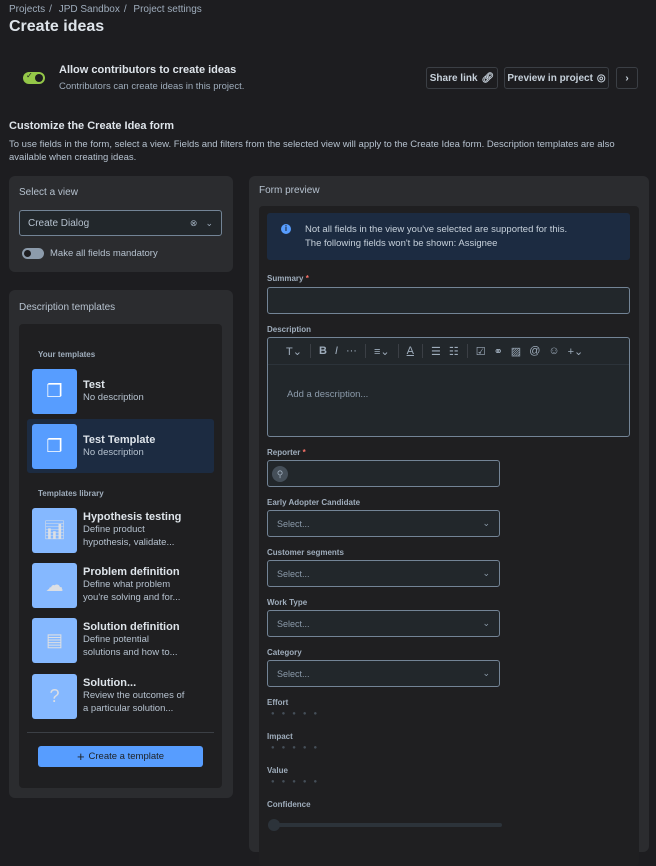  I want to click on breadcrumb: Projects / JPD Sandbox / Project settings, so click(105, 9).